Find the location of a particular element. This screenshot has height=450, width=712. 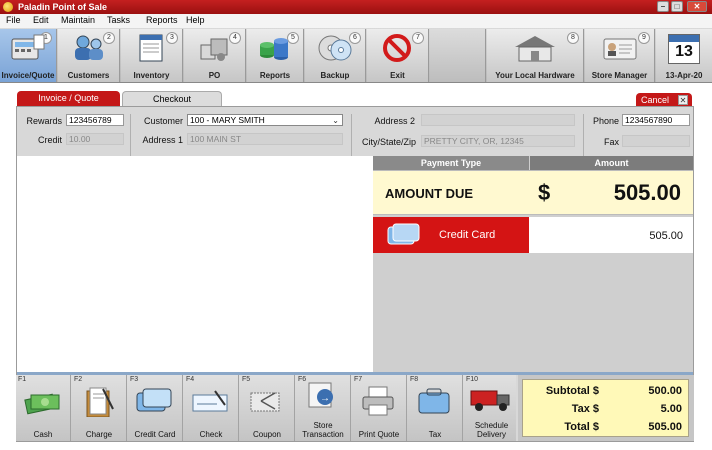

invoice-icon is located at coordinates (28, 47).